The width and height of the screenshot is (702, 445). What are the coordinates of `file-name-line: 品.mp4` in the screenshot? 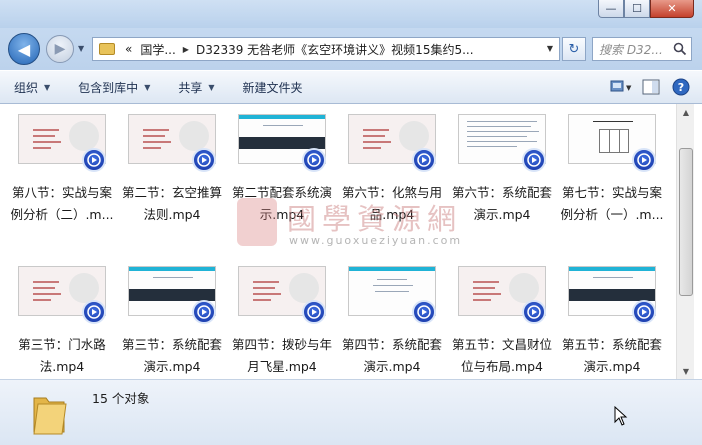 It's located at (392, 214).